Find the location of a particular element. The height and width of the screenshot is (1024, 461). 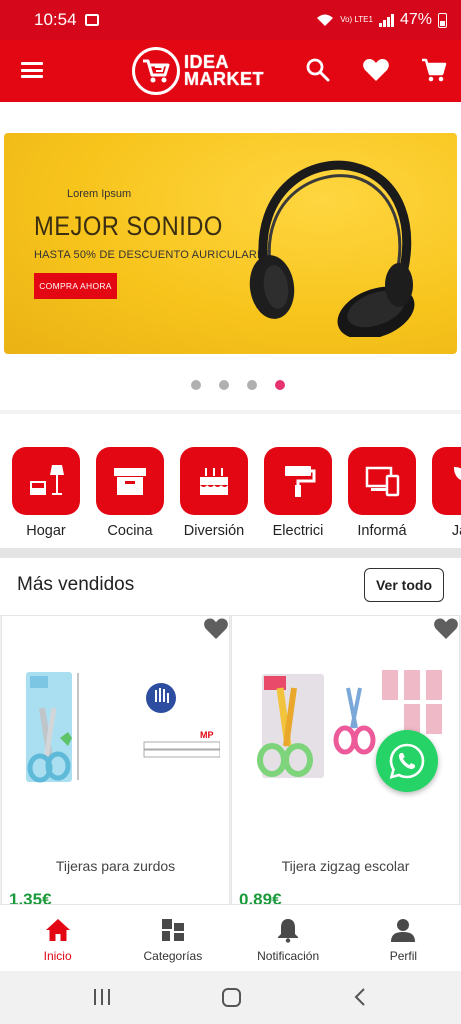

recent-apps-icon is located at coordinates (102, 997).